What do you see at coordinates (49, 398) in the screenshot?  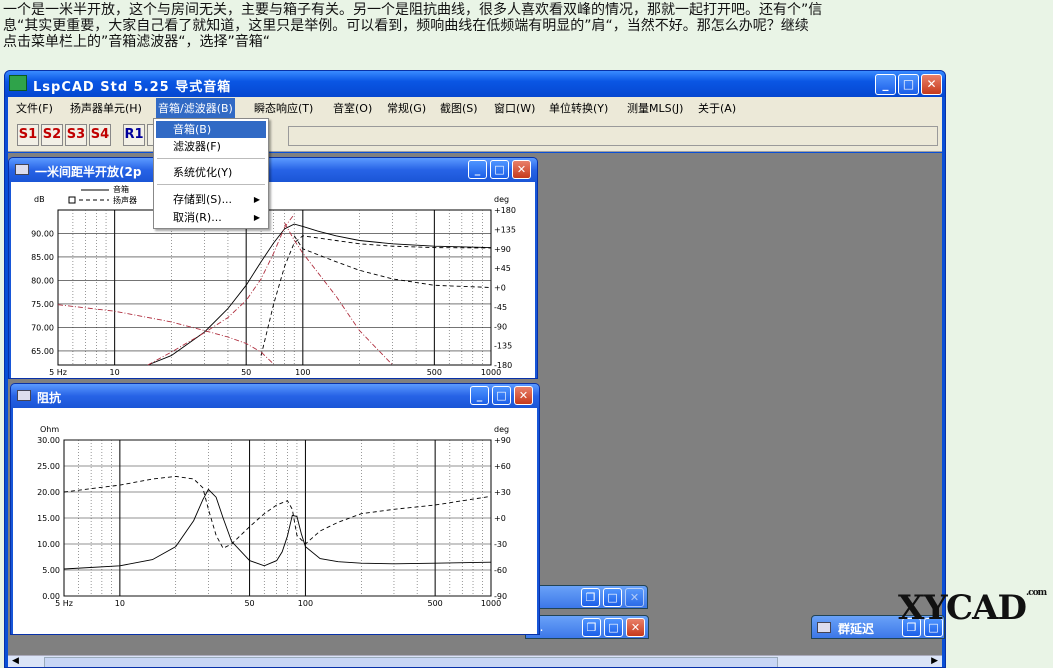 I see `imp-window-title: 阻抗` at bounding box center [49, 398].